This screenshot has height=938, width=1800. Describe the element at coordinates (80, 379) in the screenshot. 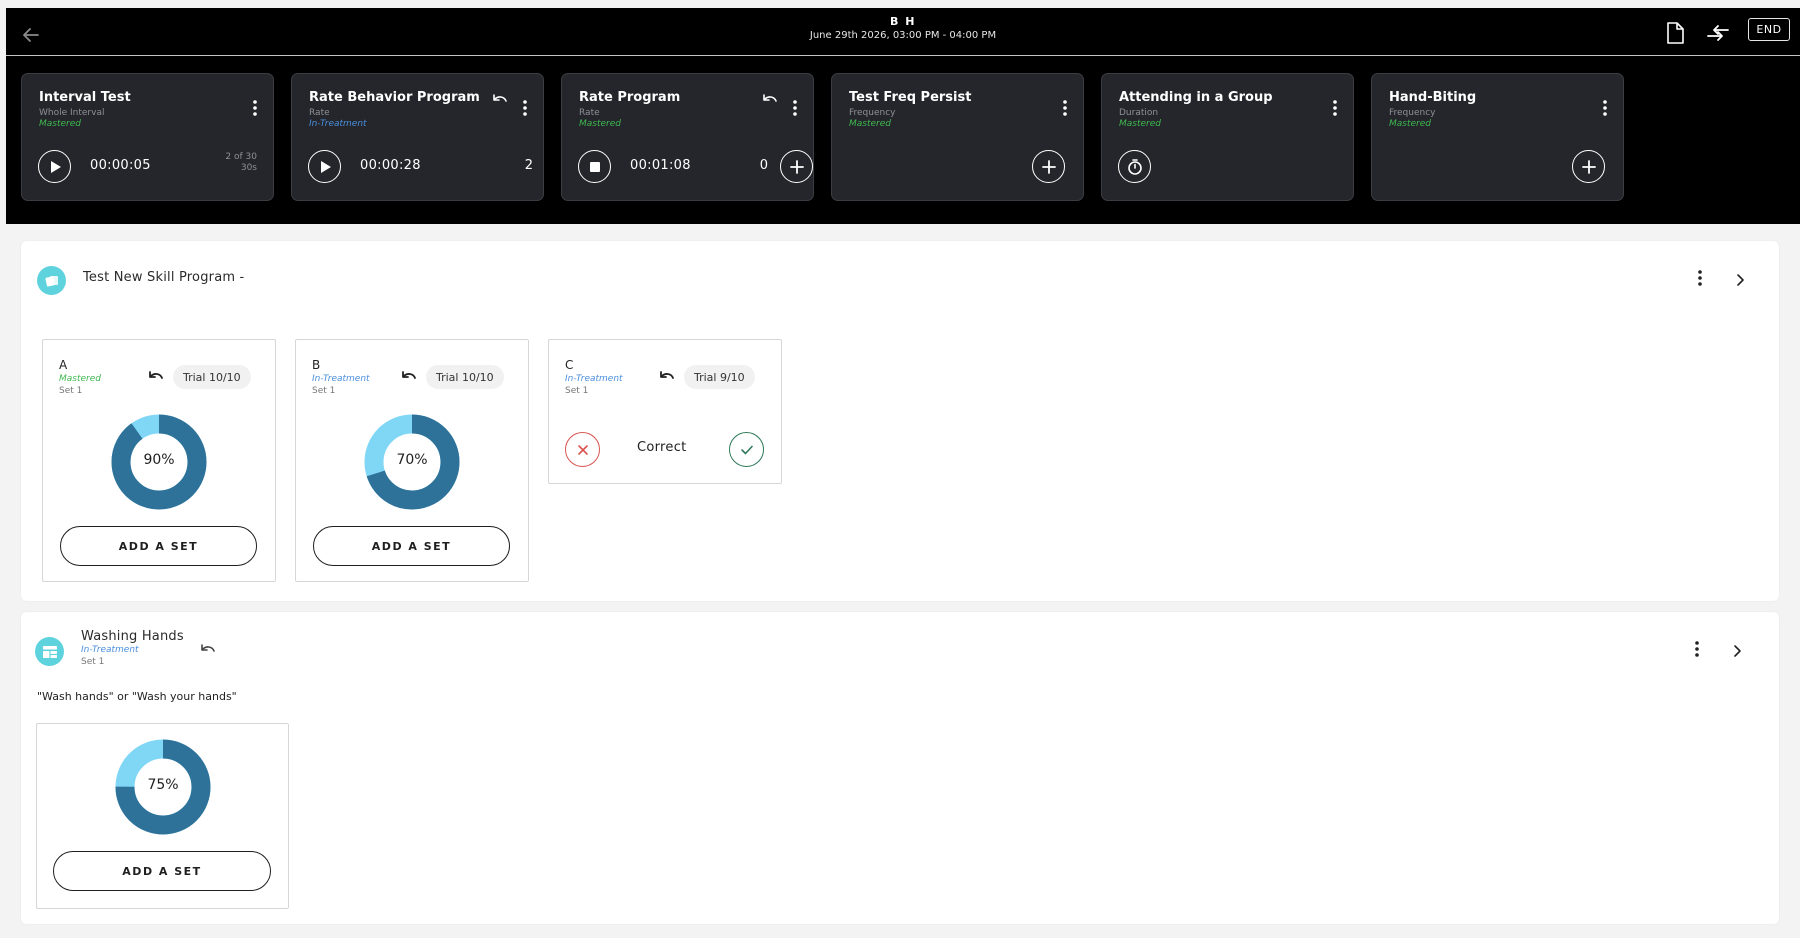

I see `target-status: Mastered` at that location.